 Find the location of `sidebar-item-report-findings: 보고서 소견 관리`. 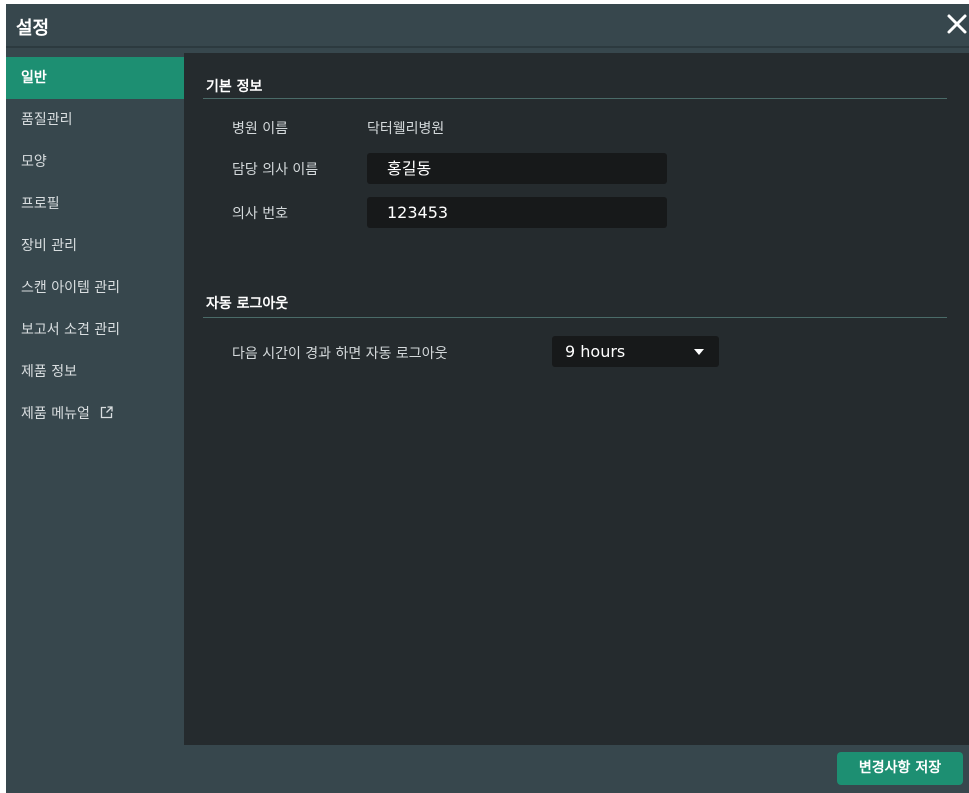

sidebar-item-report-findings: 보고서 소견 관리 is located at coordinates (95, 330).